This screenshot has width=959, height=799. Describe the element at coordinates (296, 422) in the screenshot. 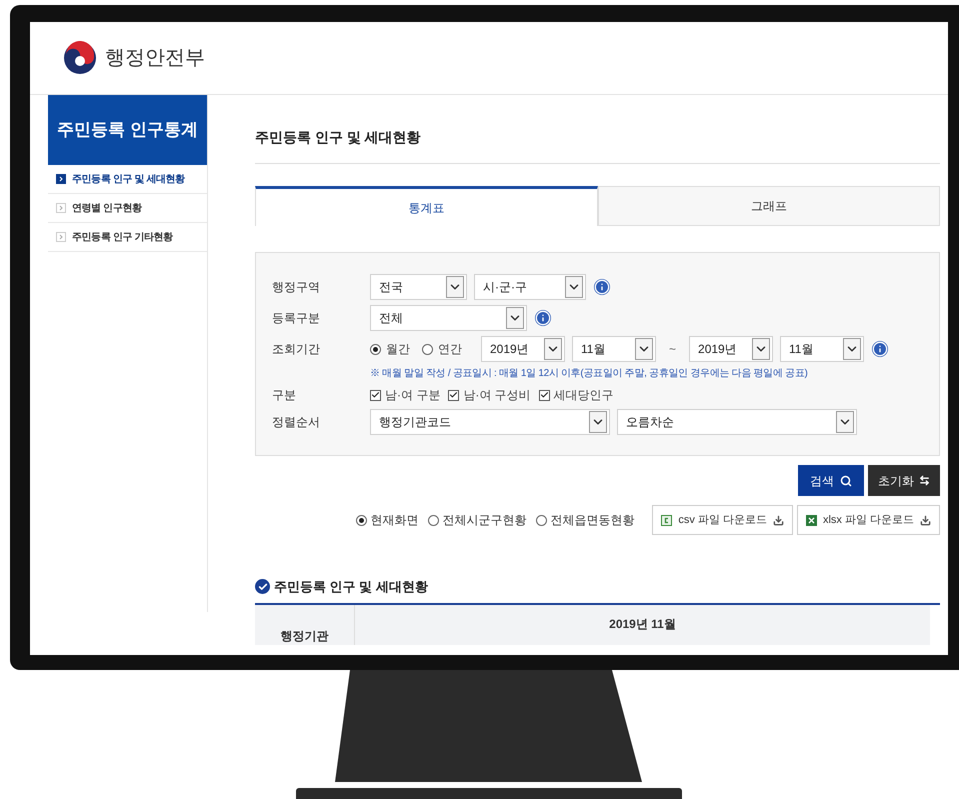

I see `filter-label: 정렬순서` at that location.